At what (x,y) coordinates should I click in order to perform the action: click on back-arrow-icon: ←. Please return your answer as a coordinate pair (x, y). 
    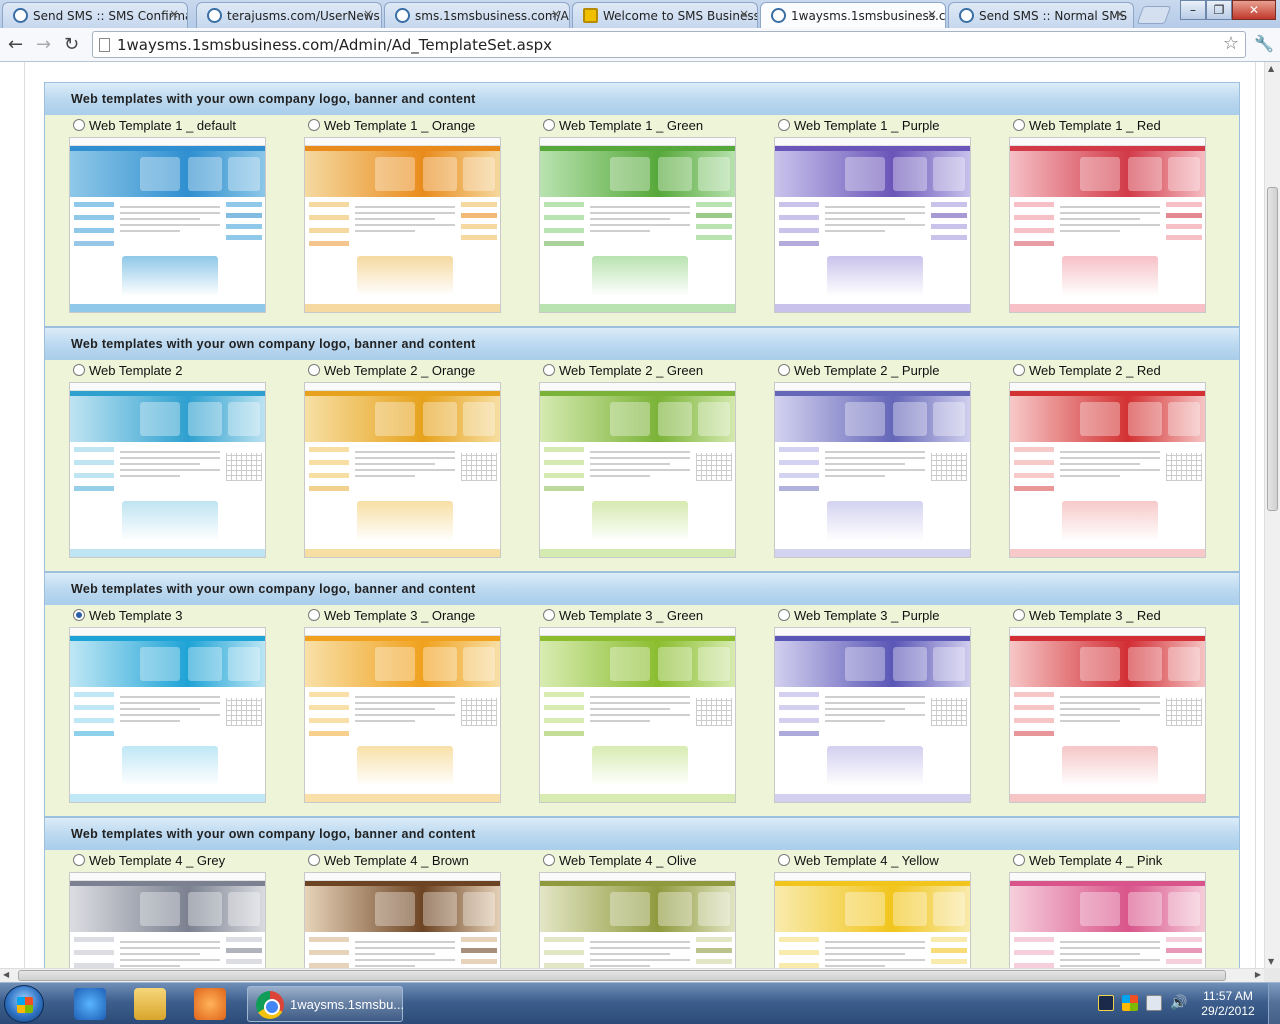
    Looking at the image, I should click on (15, 44).